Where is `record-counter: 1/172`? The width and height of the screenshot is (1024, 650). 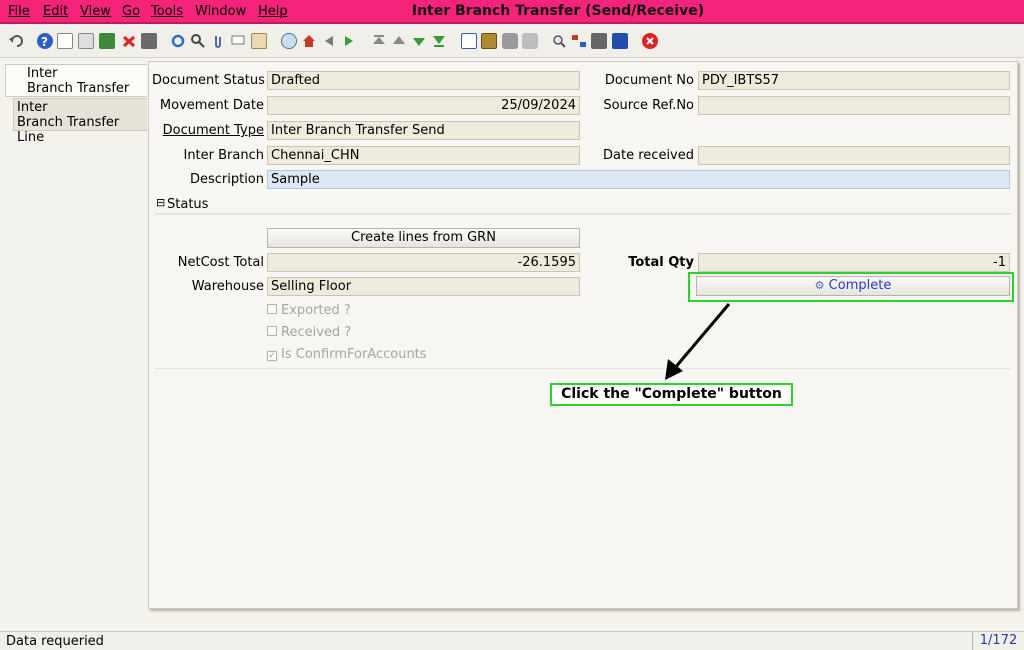 record-counter: 1/172 is located at coordinates (998, 641).